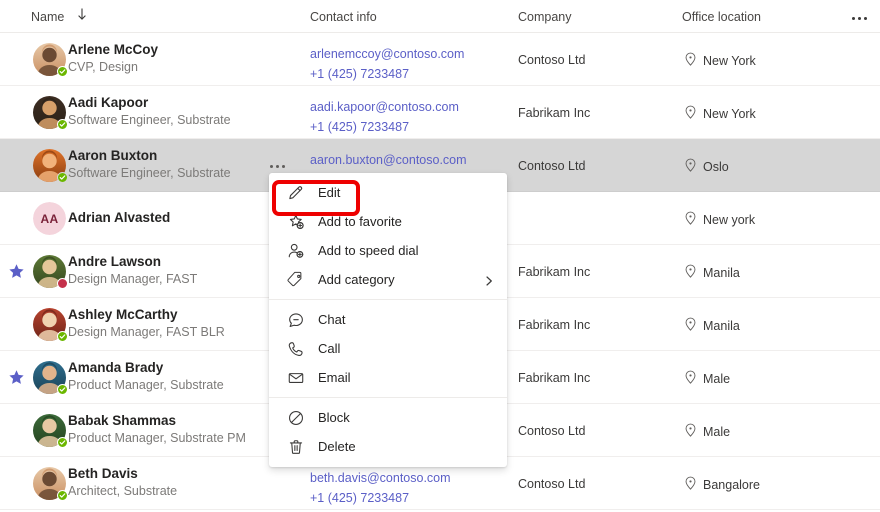 This screenshot has width=880, height=512. I want to click on tag-icon, so click(295, 279).